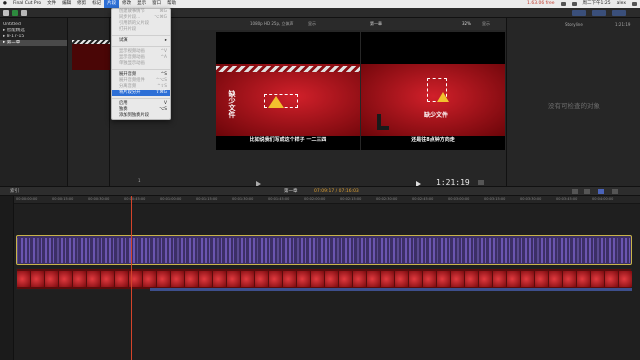 The image size is (640, 360). I want to click on video-clip, so click(324, 279).